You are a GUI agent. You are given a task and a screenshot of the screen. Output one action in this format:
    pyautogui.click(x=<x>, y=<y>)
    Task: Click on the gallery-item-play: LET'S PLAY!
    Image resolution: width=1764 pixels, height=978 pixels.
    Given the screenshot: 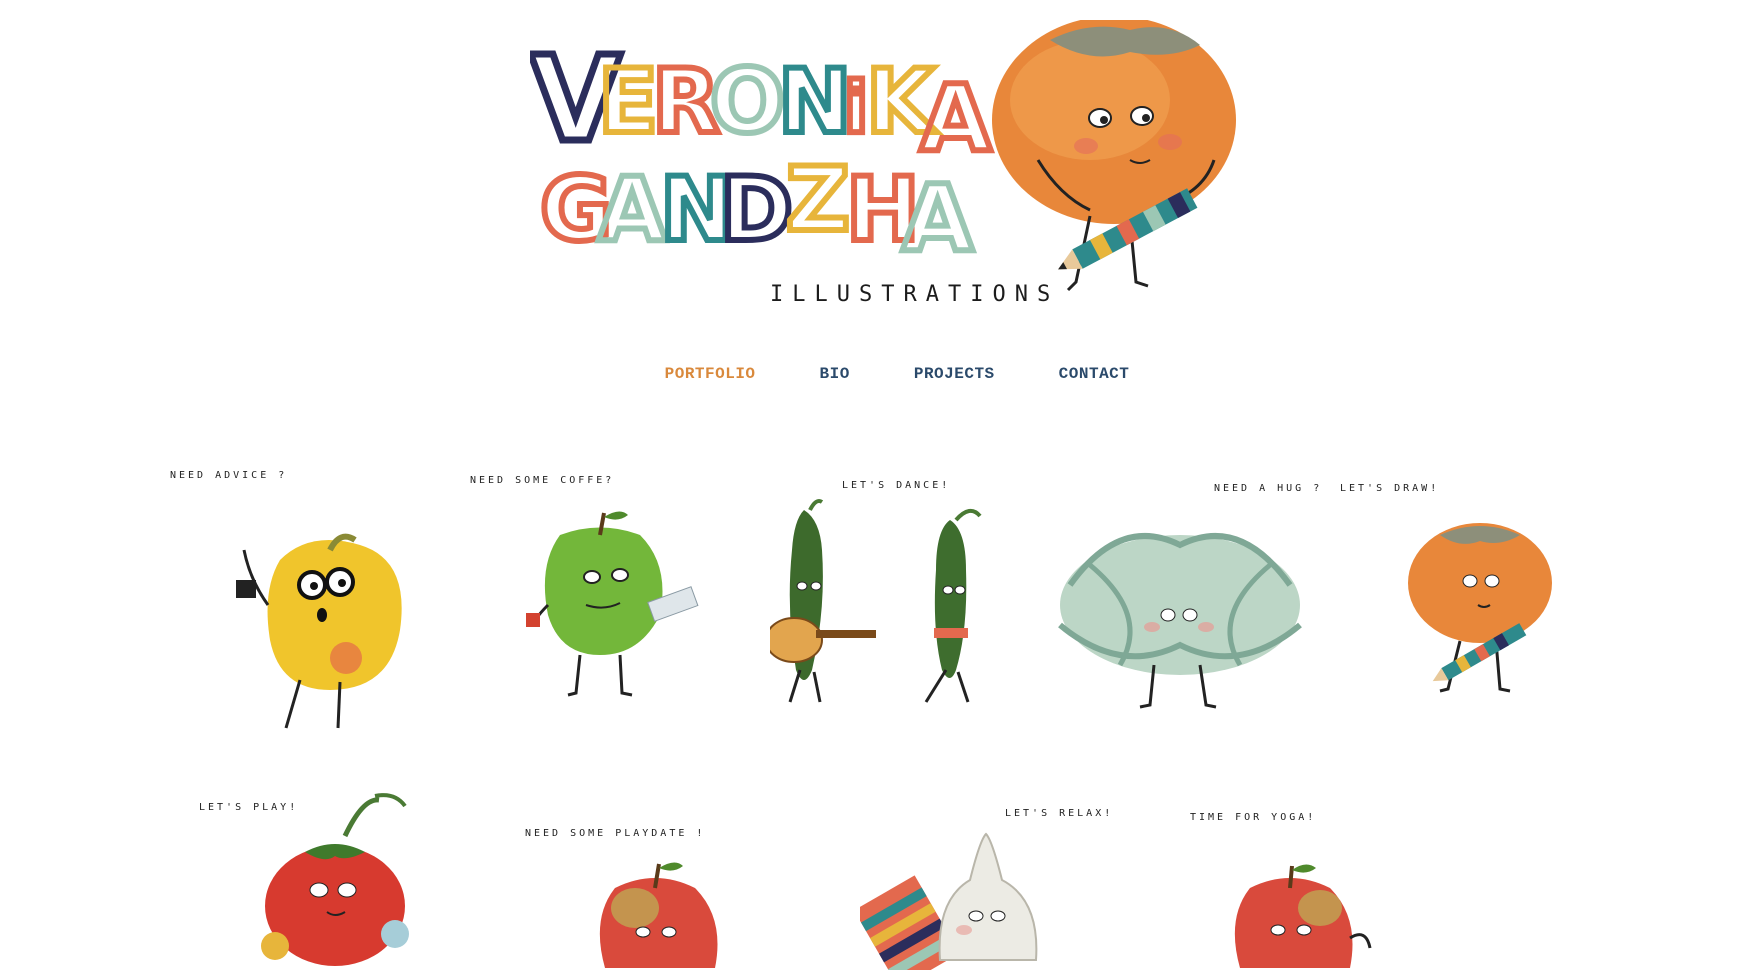 What is the action you would take?
    pyautogui.click(x=325, y=878)
    